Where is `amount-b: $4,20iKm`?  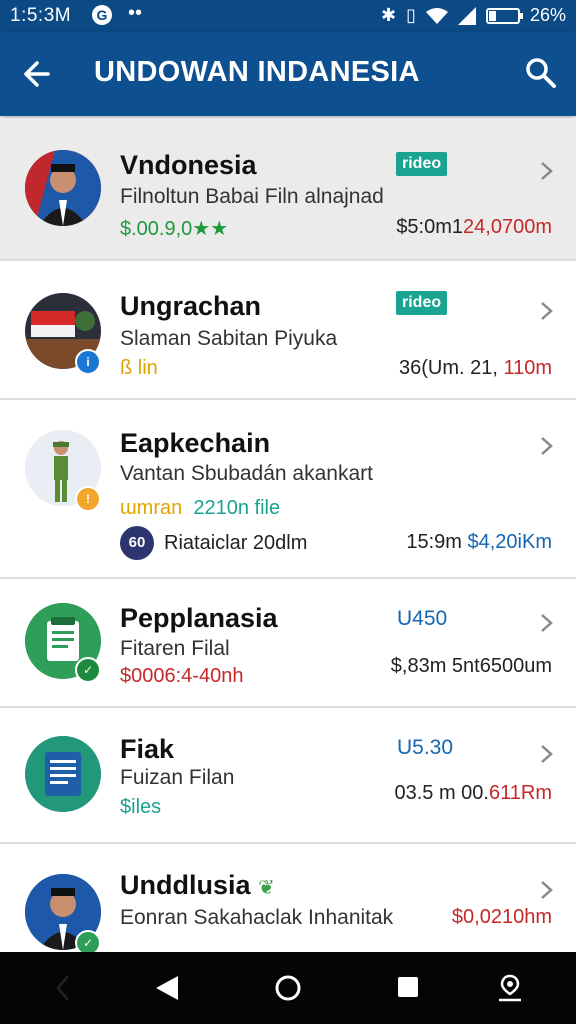 amount-b: $4,20iKm is located at coordinates (510, 542).